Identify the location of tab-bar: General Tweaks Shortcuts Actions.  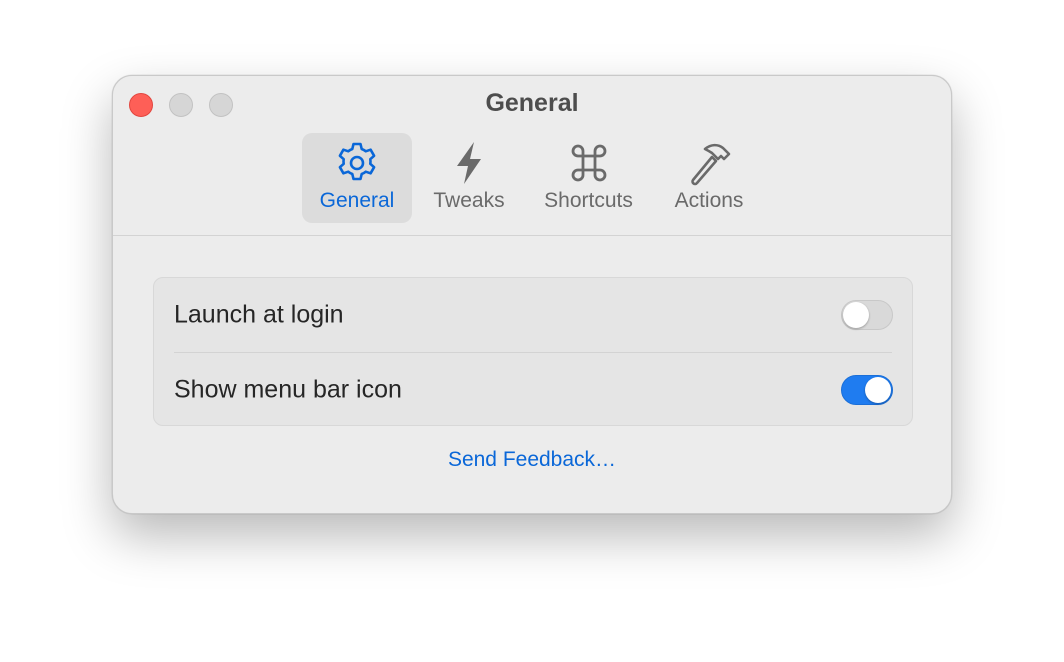
(532, 178).